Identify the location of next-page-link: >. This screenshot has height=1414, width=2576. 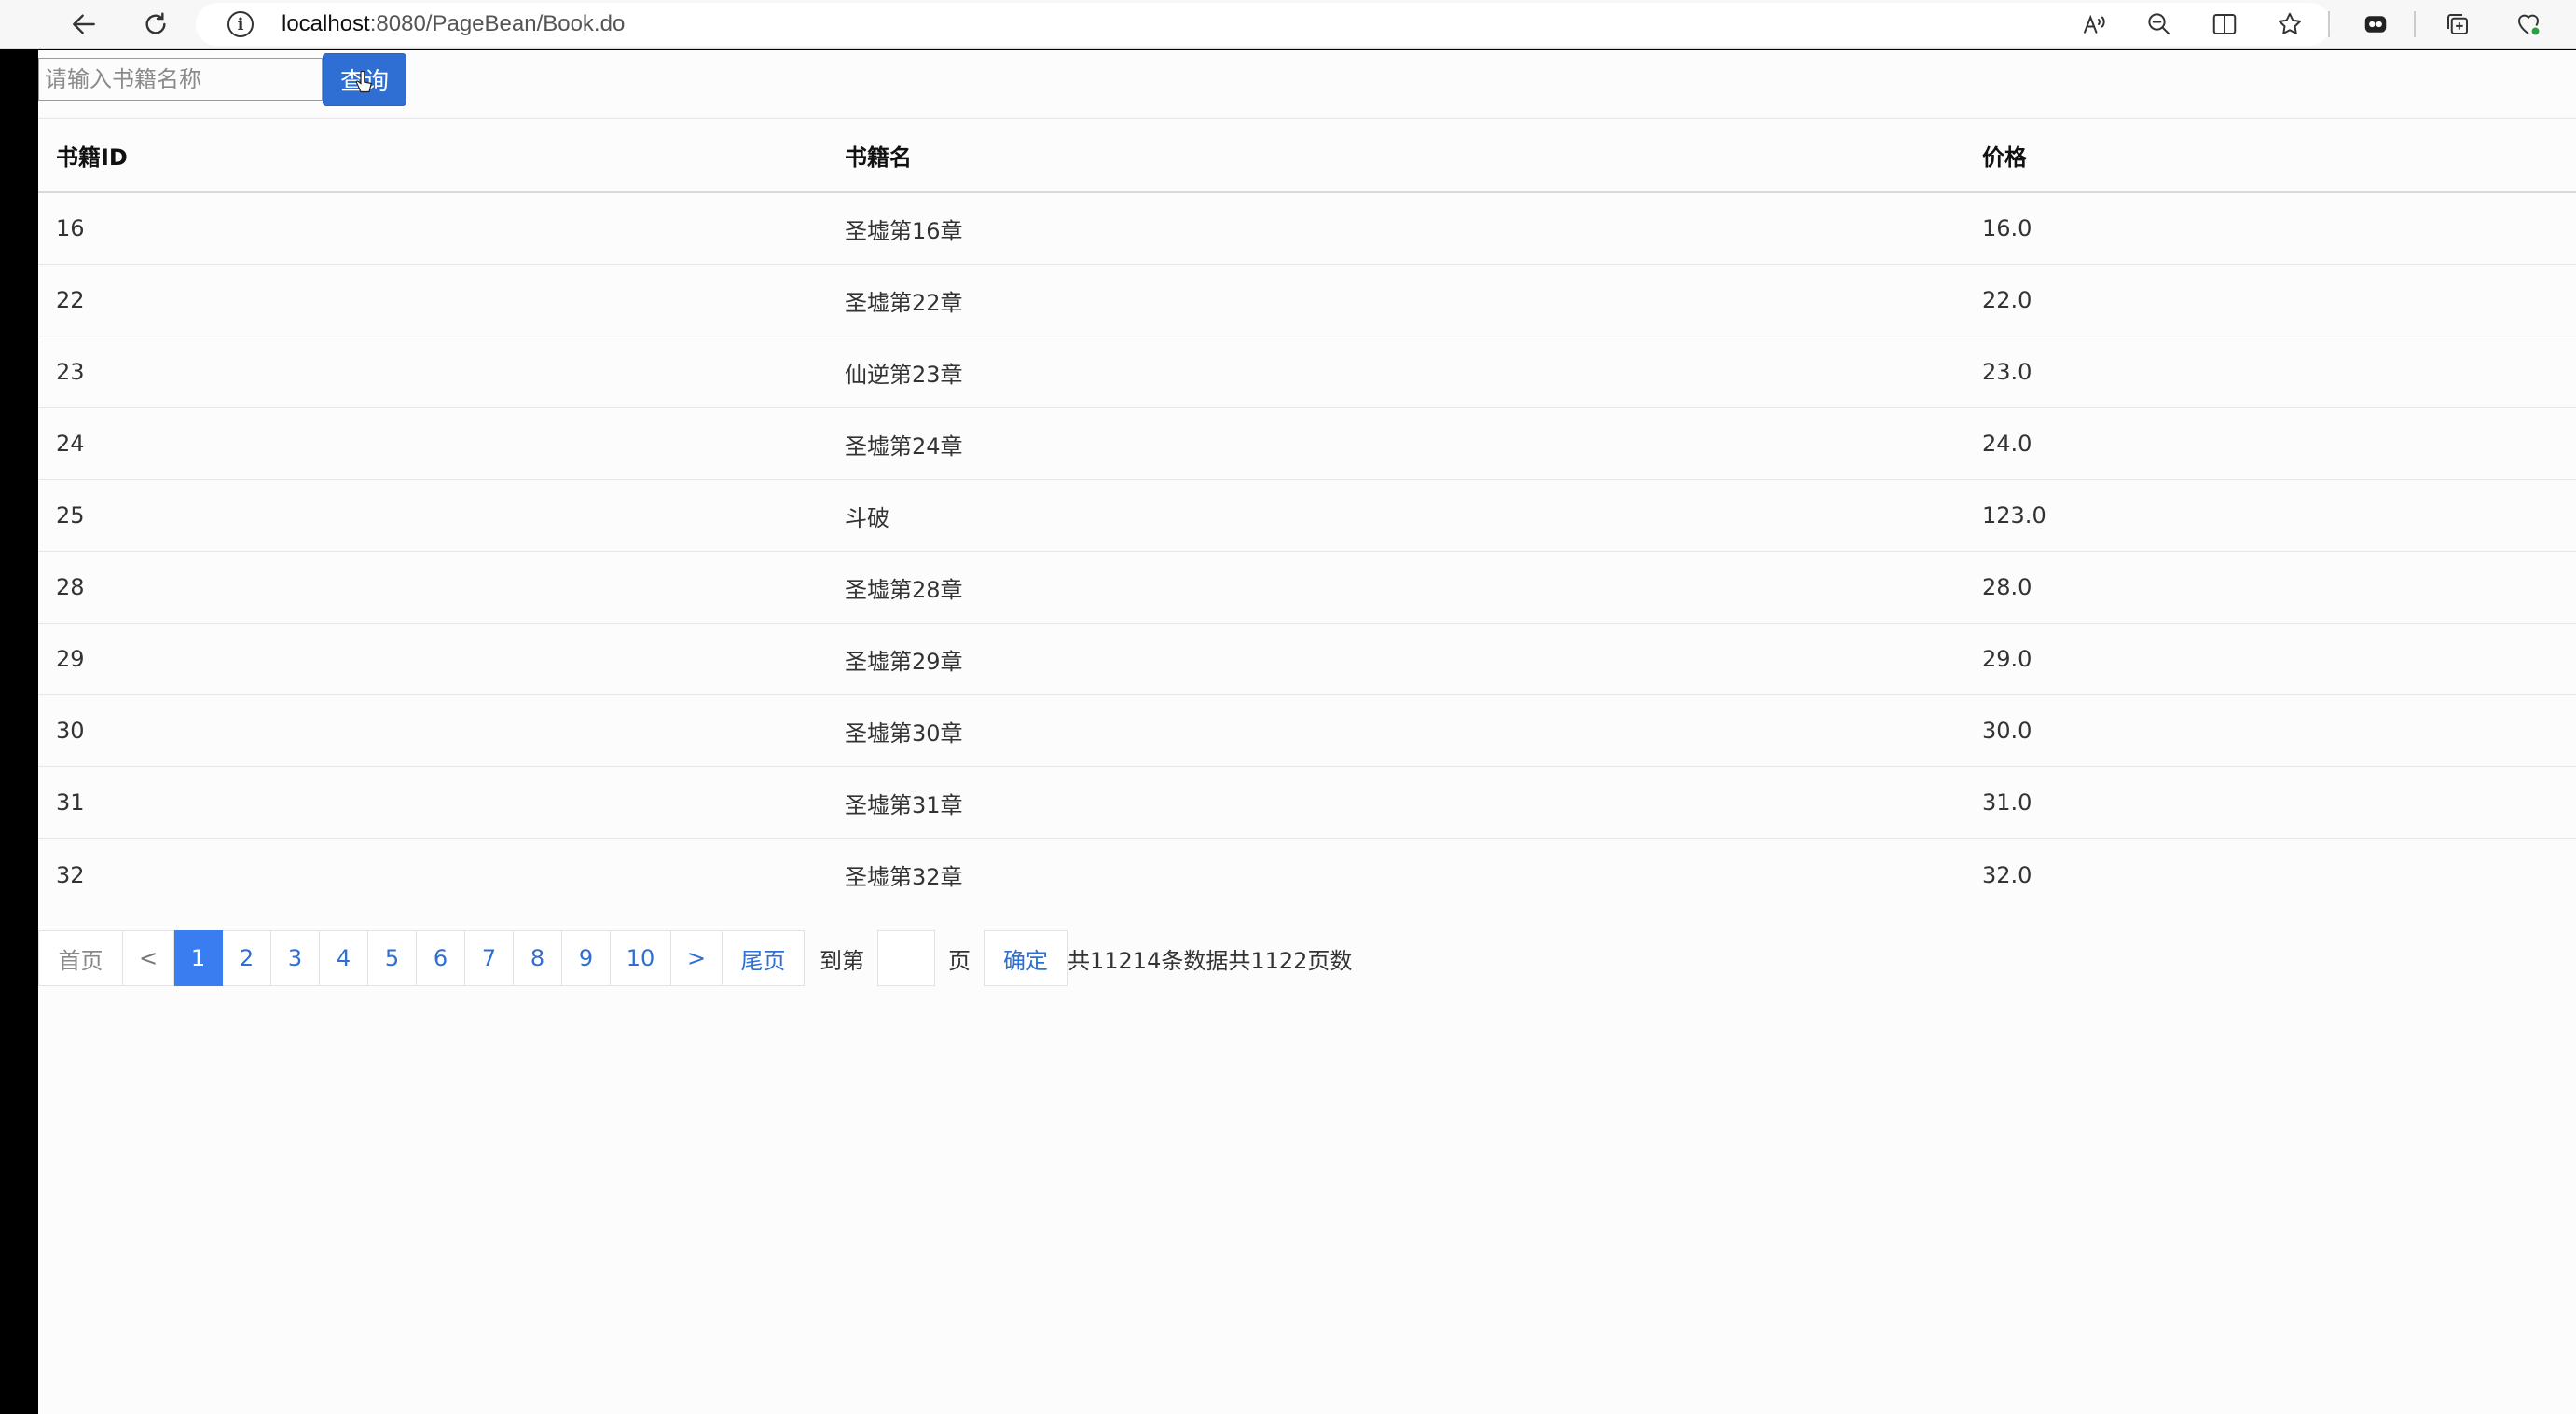
(697, 958).